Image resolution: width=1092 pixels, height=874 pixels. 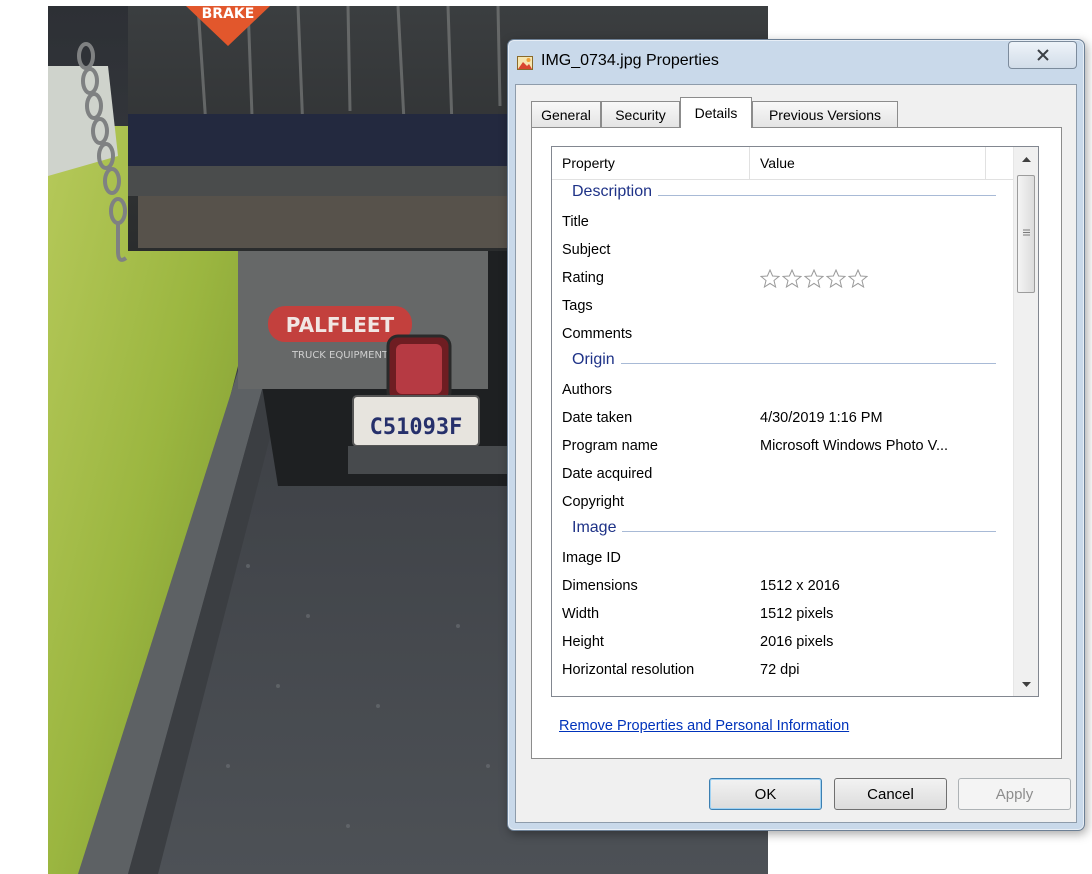 I want to click on scroll-grip-icon, so click(x=1026, y=232).